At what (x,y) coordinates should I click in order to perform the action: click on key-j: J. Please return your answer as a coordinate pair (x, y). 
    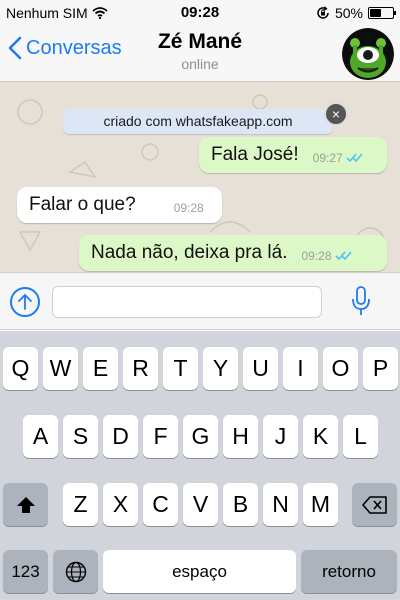
    Looking at the image, I should click on (280, 436).